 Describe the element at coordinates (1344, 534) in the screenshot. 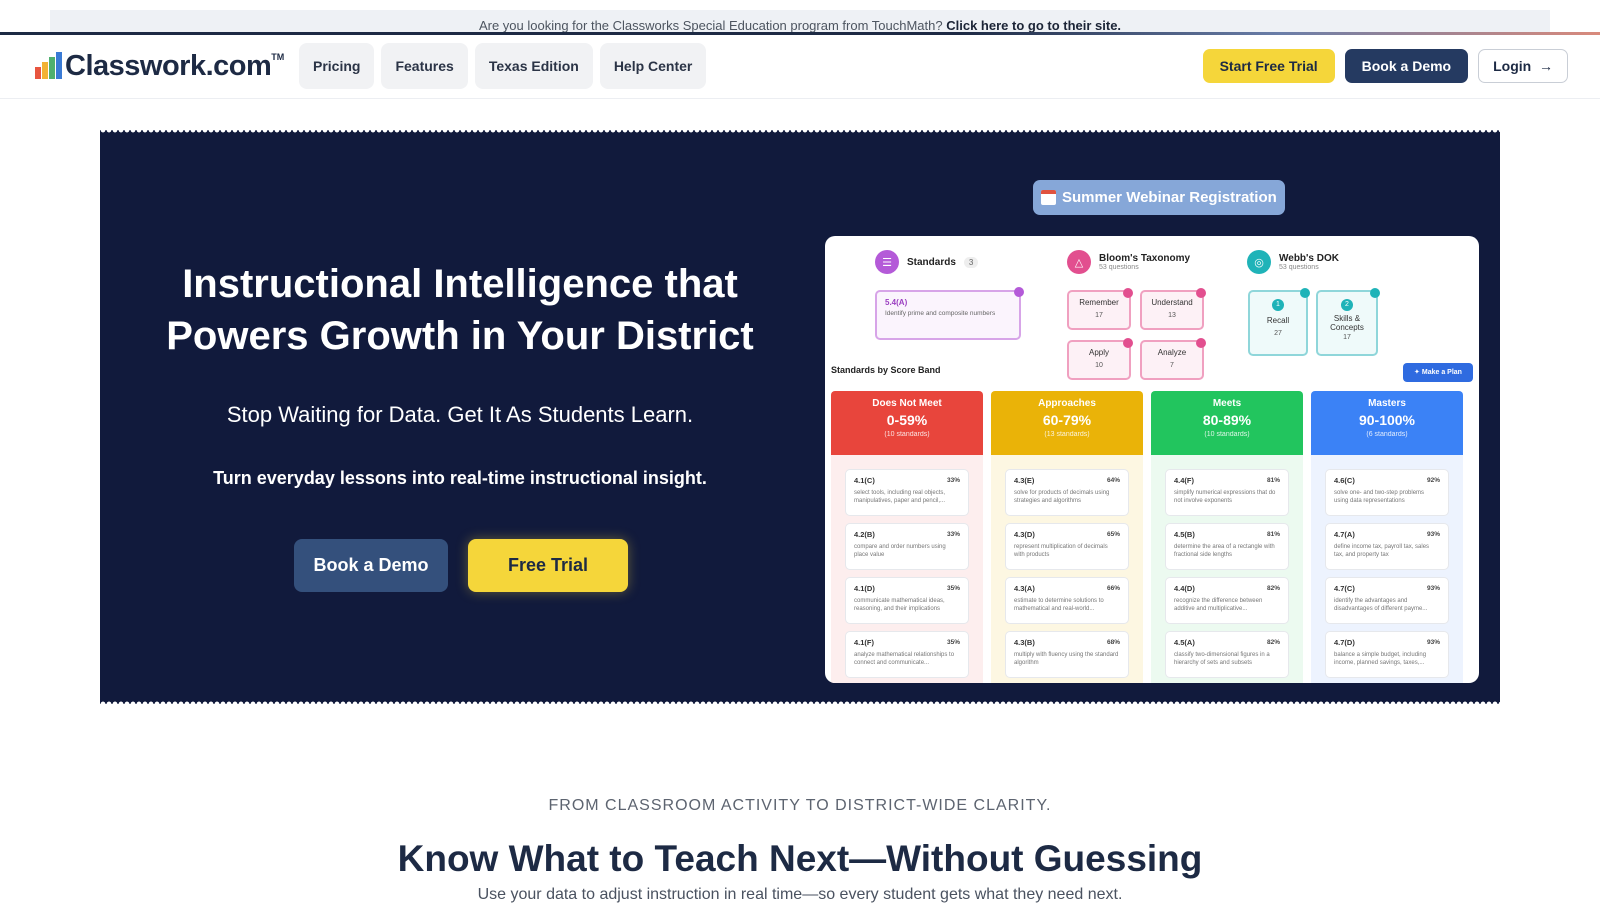

I see `standard-code: 4.7(A)` at that location.